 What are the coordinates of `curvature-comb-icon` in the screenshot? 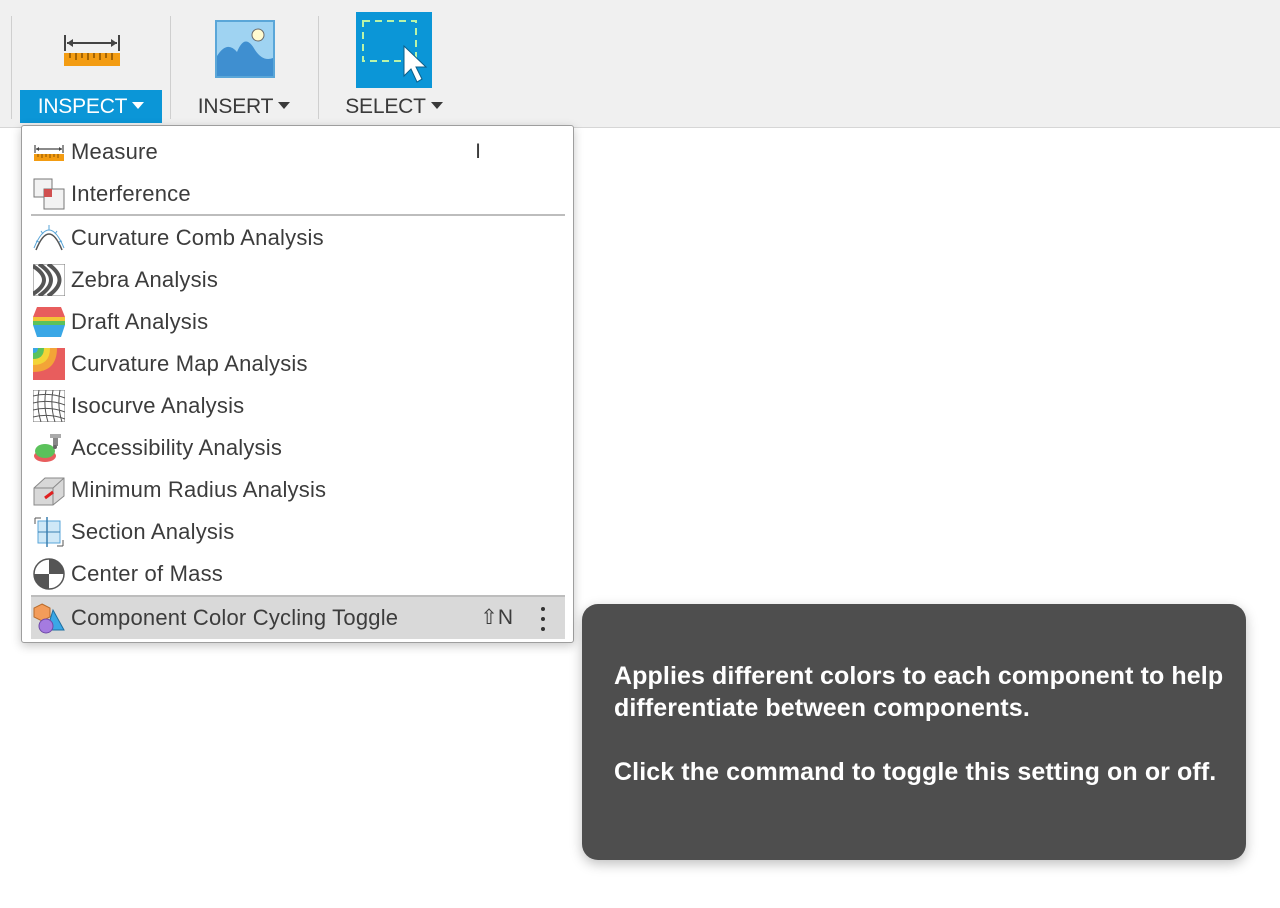 It's located at (49, 238).